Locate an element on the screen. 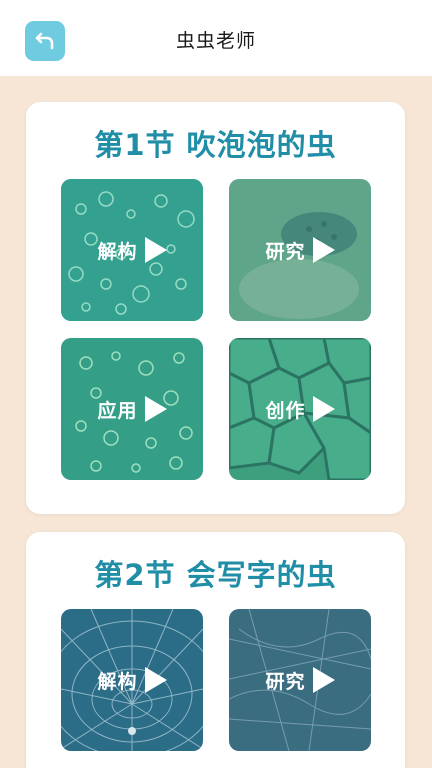  tile-section1-chuangzuo: 创作 is located at coordinates (300, 409).